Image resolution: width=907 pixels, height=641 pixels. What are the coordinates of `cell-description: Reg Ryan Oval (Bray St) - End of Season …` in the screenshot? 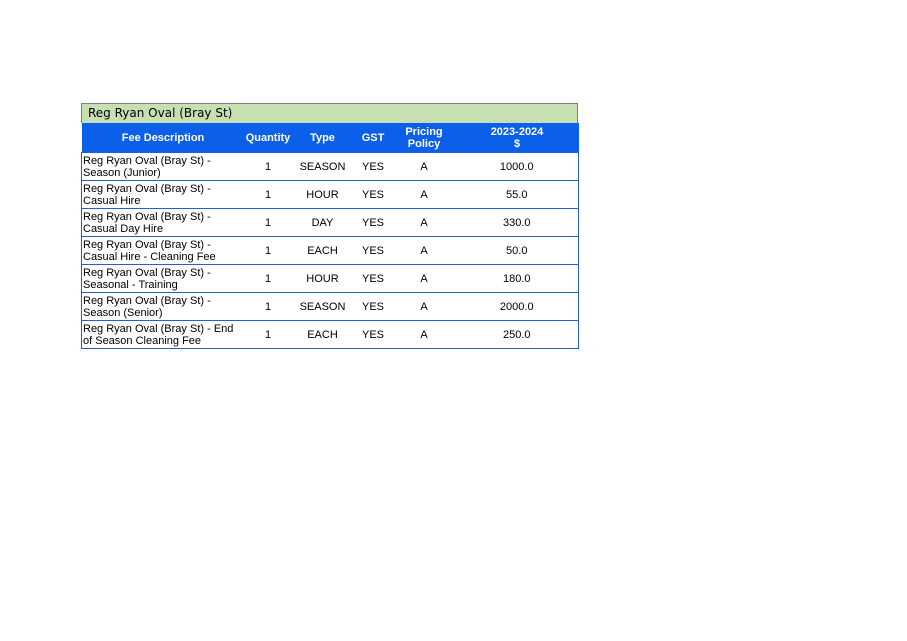 It's located at (163, 334).